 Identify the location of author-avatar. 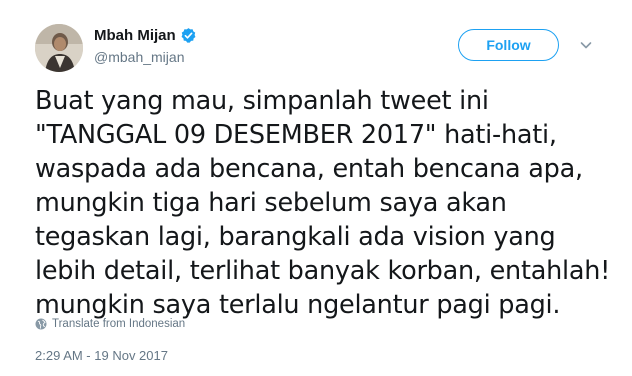
(59, 48).